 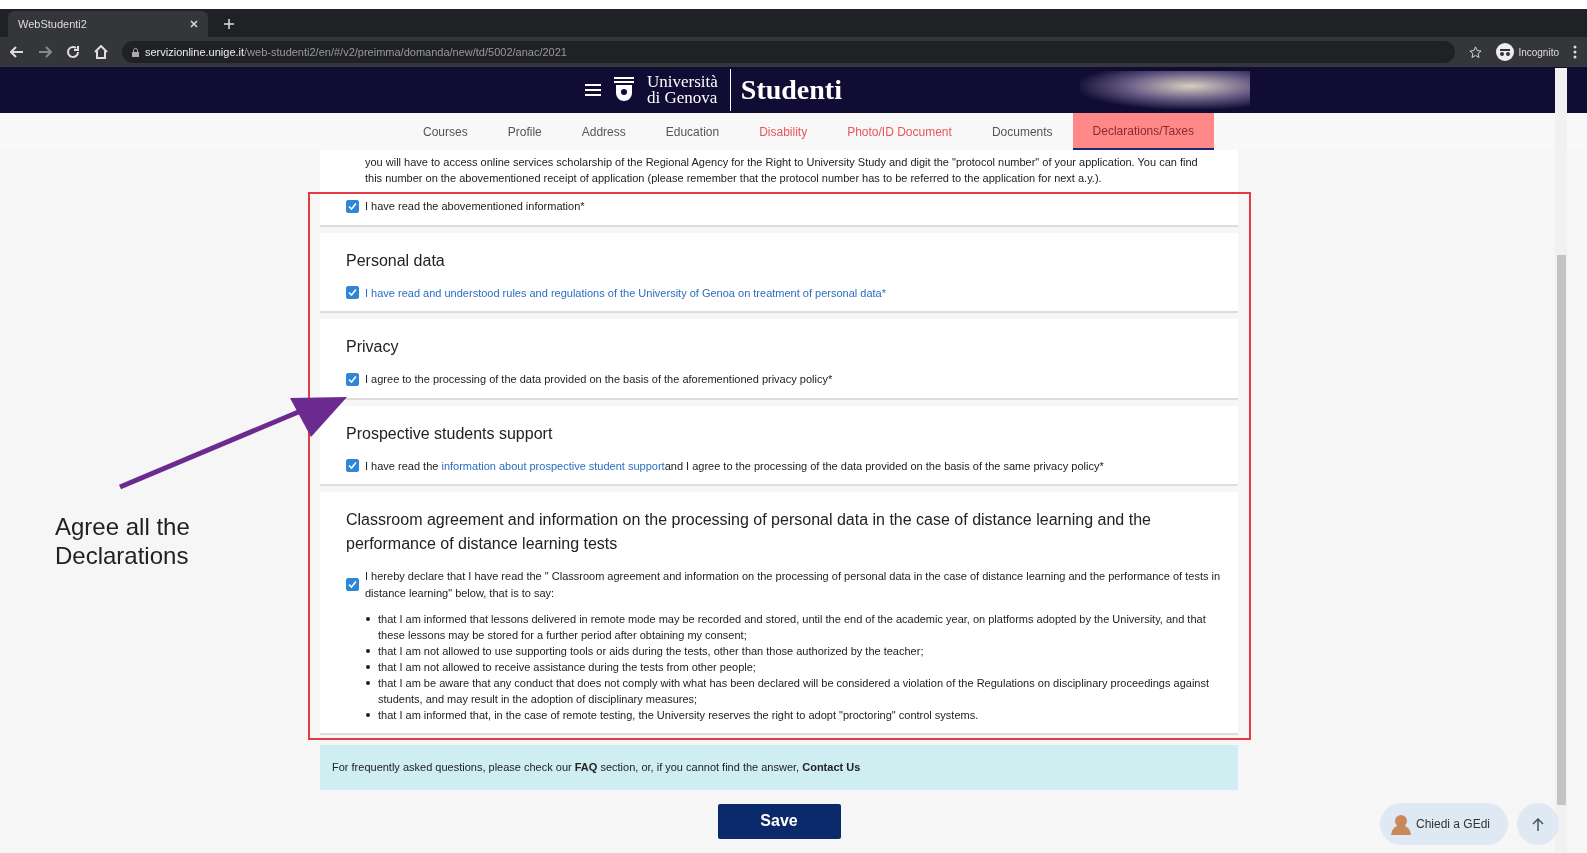 What do you see at coordinates (779, 821) in the screenshot?
I see `save-button: Save` at bounding box center [779, 821].